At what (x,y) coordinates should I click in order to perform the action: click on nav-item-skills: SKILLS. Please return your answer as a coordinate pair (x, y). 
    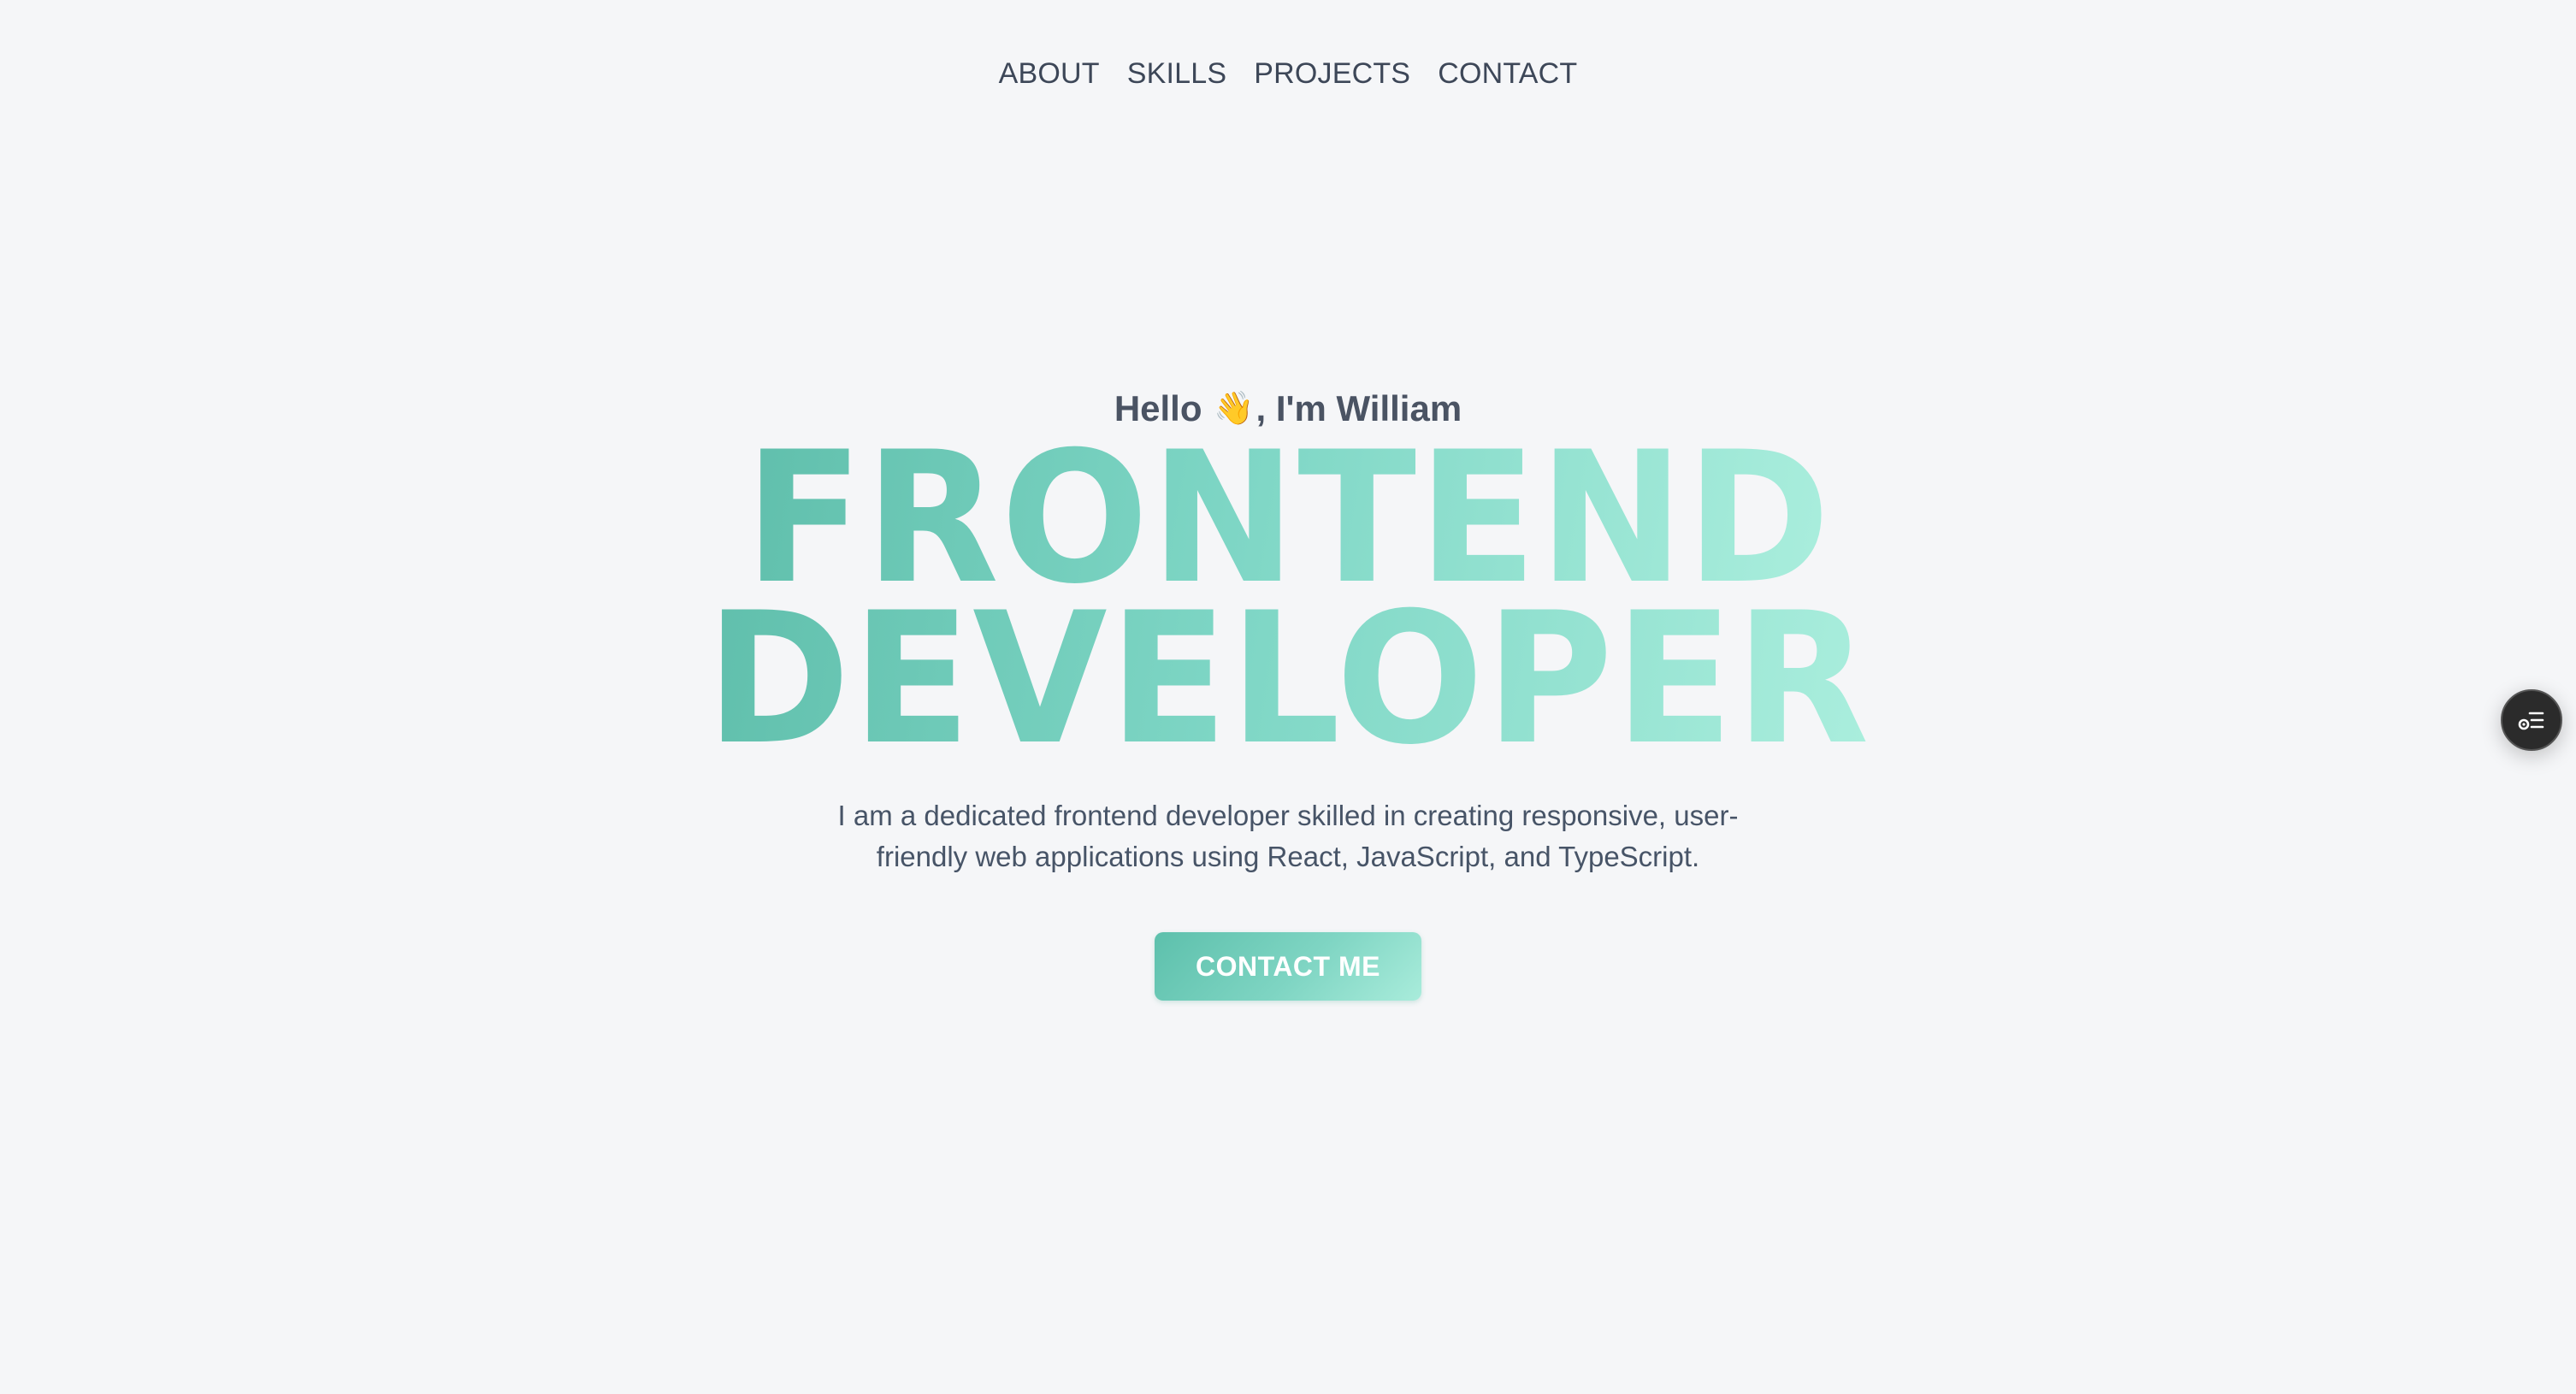
    Looking at the image, I should click on (1177, 73).